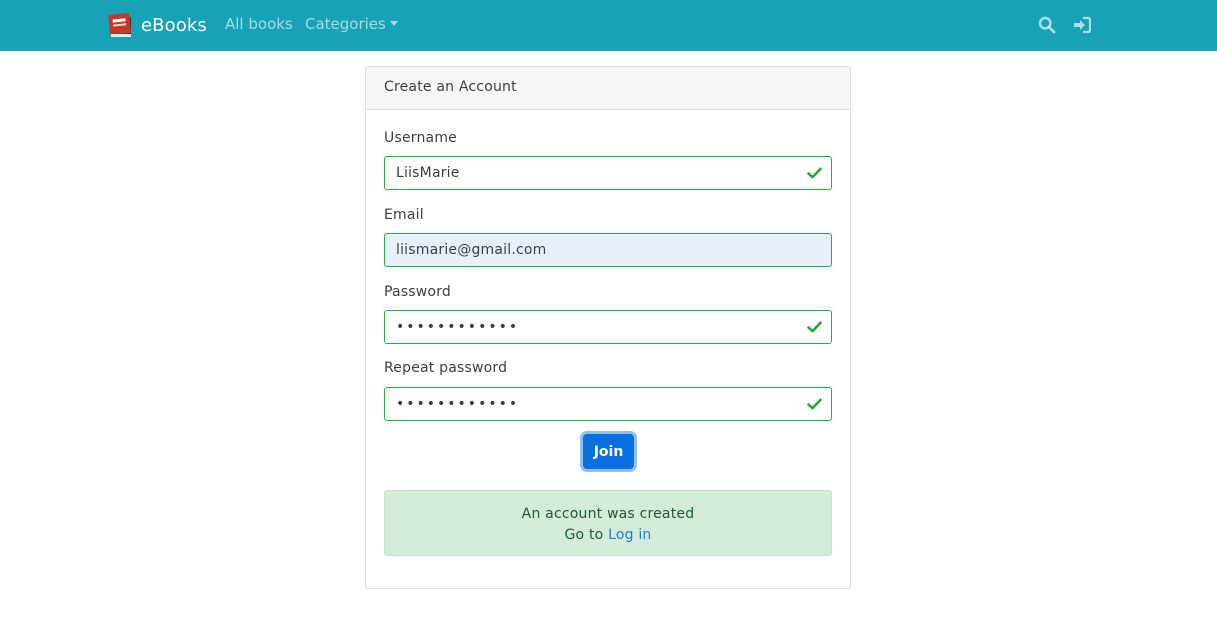 This screenshot has height=622, width=1217. I want to click on brand-link: eBooks, so click(157, 25).